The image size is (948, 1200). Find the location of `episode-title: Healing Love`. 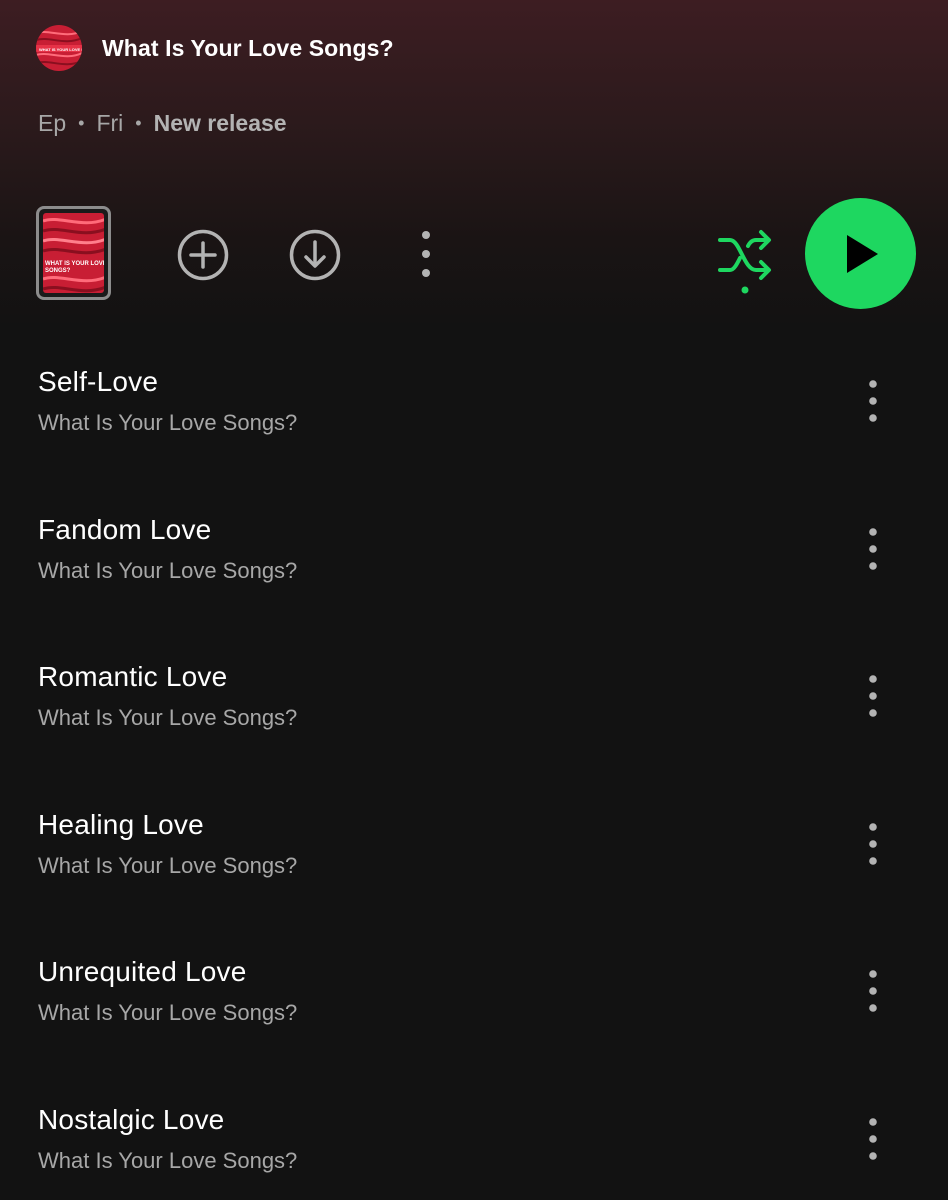

episode-title: Healing Love is located at coordinates (121, 825).